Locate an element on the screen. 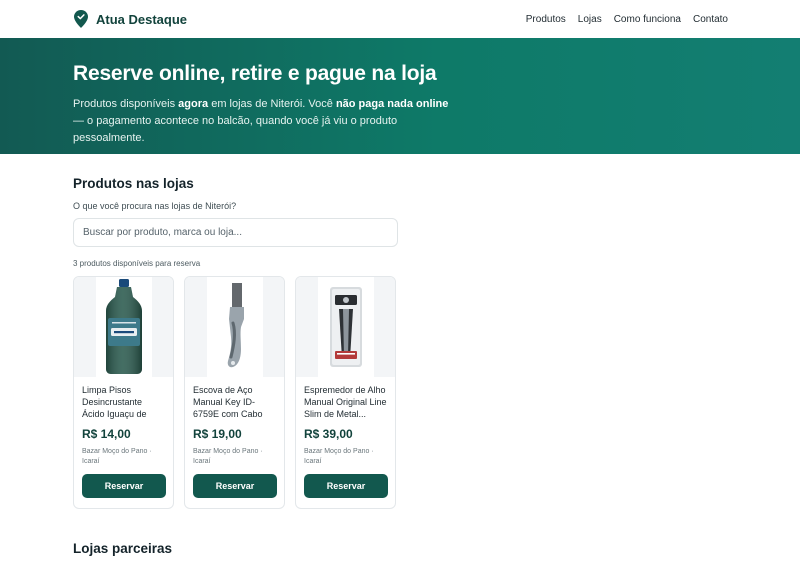 The image size is (800, 563). product-price: R$ 39,00 is located at coordinates (328, 434).